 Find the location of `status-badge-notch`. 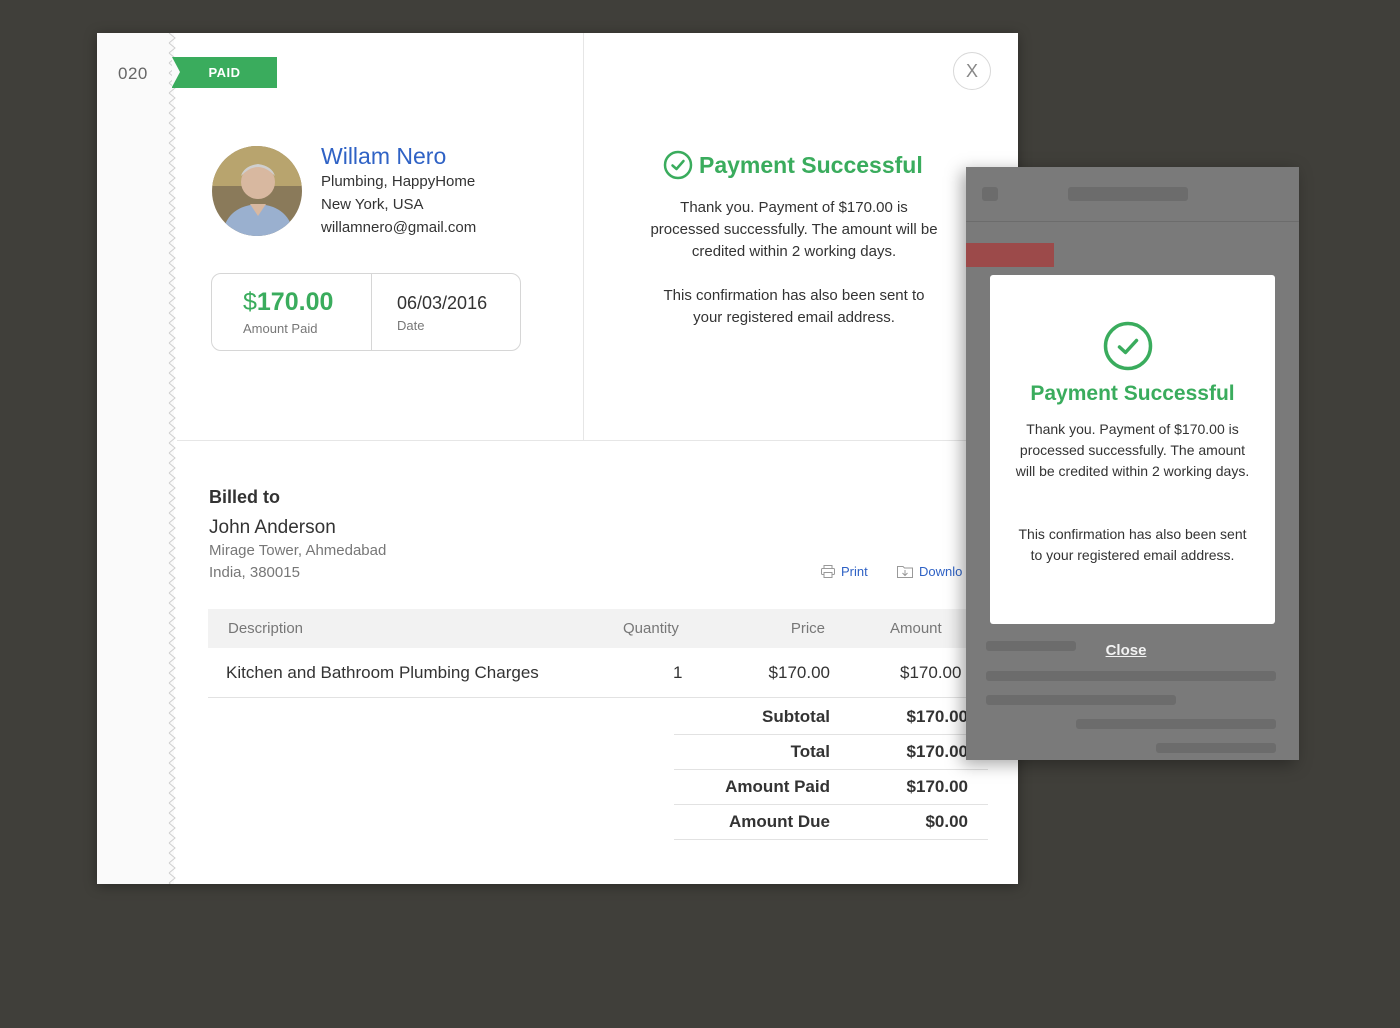

status-badge-notch is located at coordinates (176, 72).